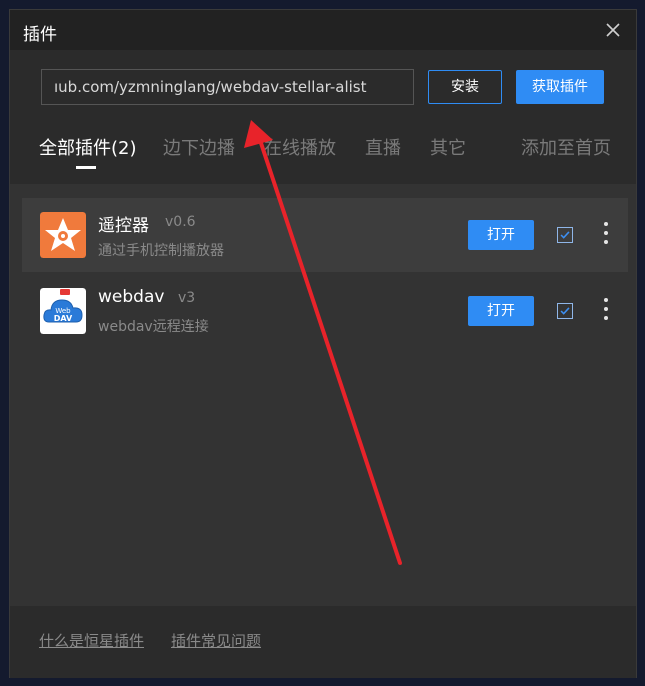 Image resolution: width=645 pixels, height=686 pixels. I want to click on tab-stream-while-download: 边下边播, so click(199, 147).